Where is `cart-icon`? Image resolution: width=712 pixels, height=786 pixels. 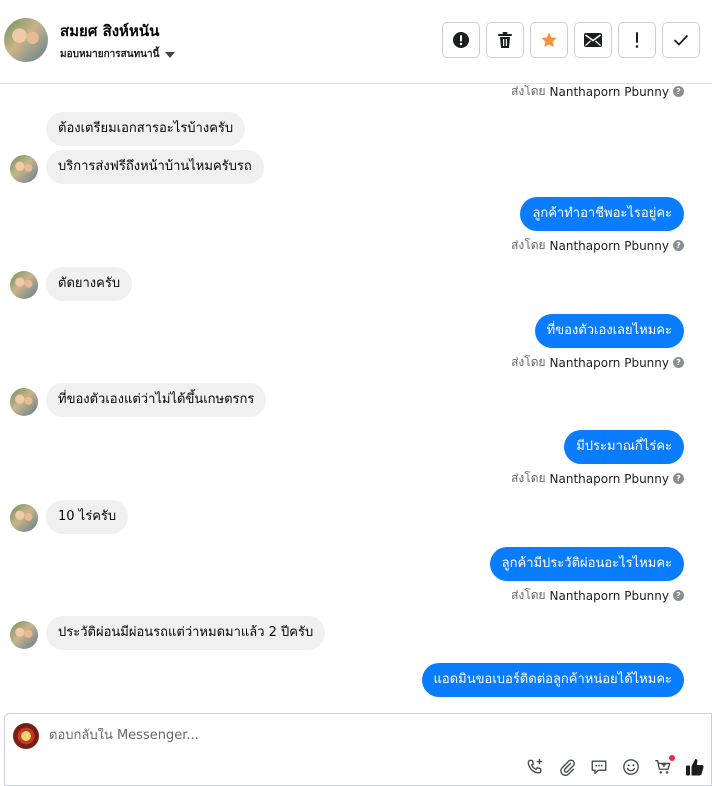 cart-icon is located at coordinates (663, 767).